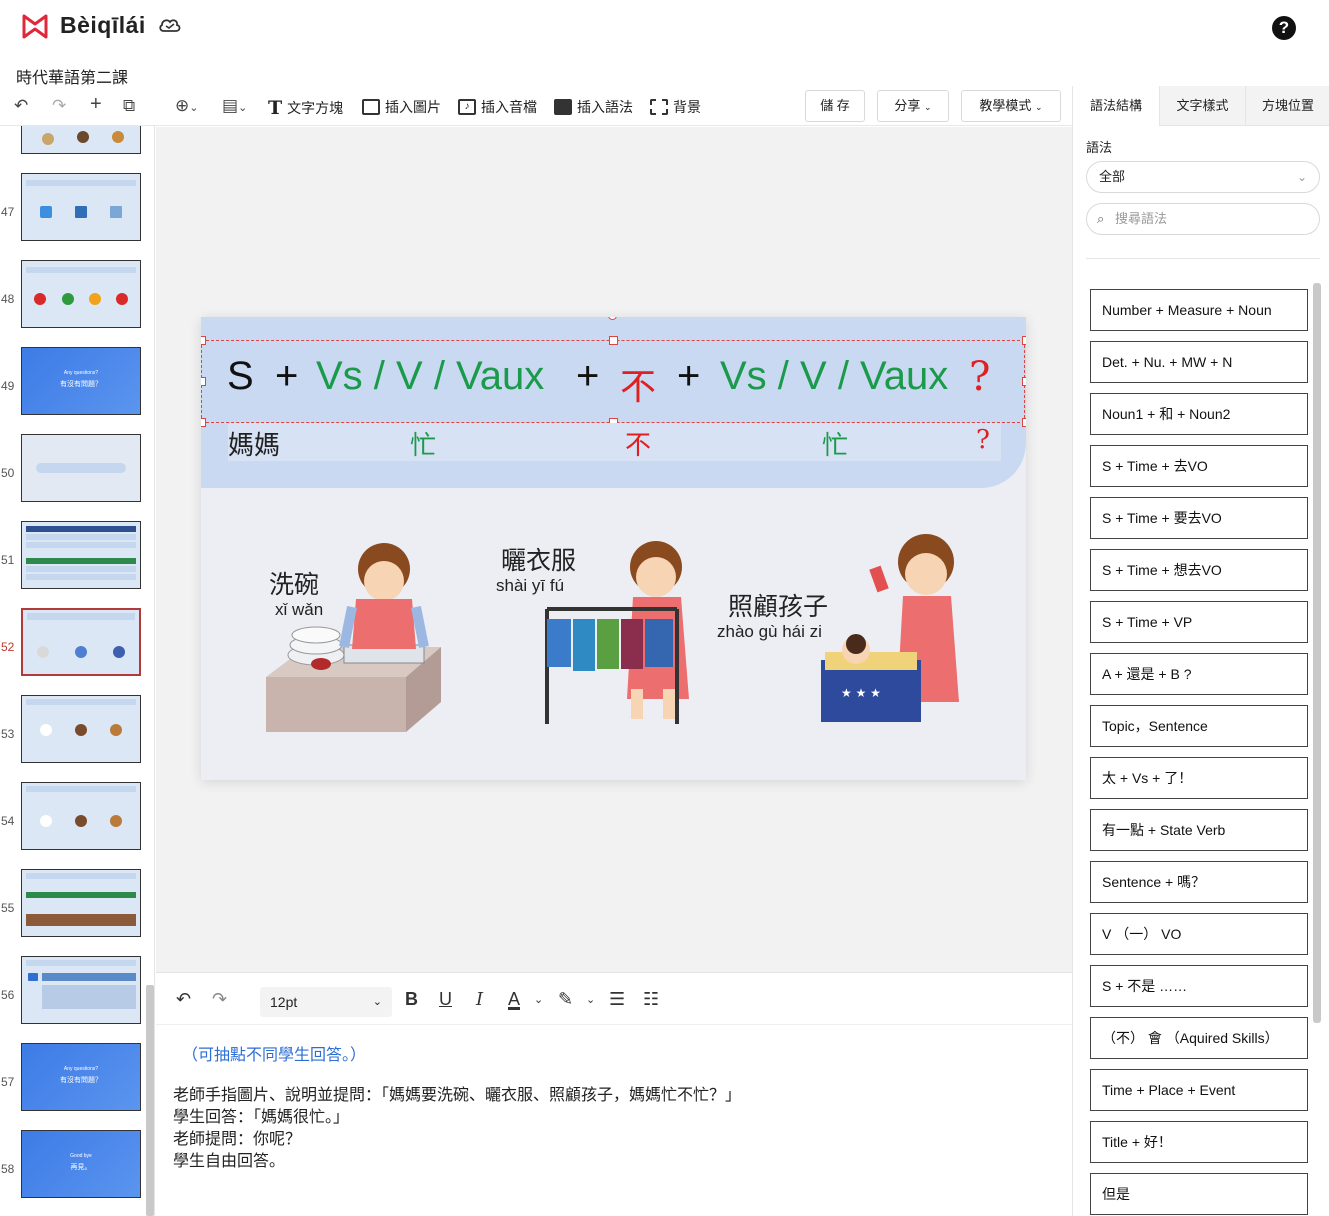 Image resolution: width=1329 pixels, height=1216 pixels. What do you see at coordinates (1317, 653) in the screenshot?
I see `grammar-list-scrollbar` at bounding box center [1317, 653].